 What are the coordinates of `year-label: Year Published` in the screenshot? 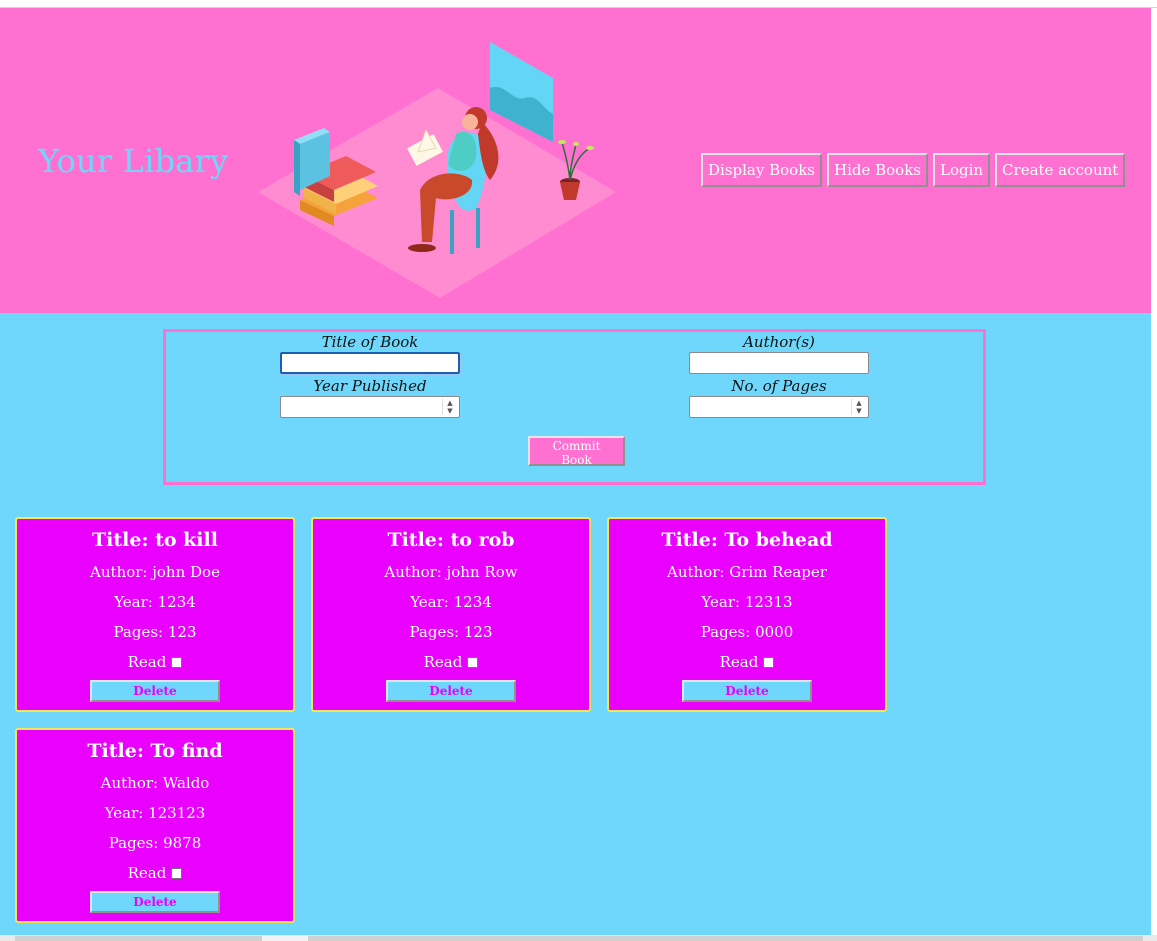 It's located at (370, 386).